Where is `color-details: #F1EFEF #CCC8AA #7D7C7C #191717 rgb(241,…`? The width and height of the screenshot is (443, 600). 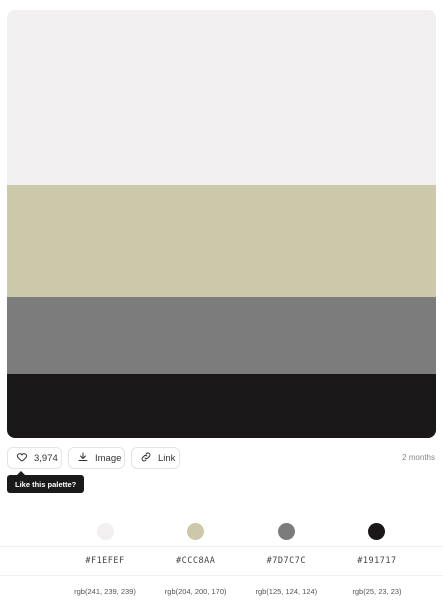
color-details: #F1EFEF #CCC8AA #7D7C7C #191717 rgb(241,… is located at coordinates (221, 557).